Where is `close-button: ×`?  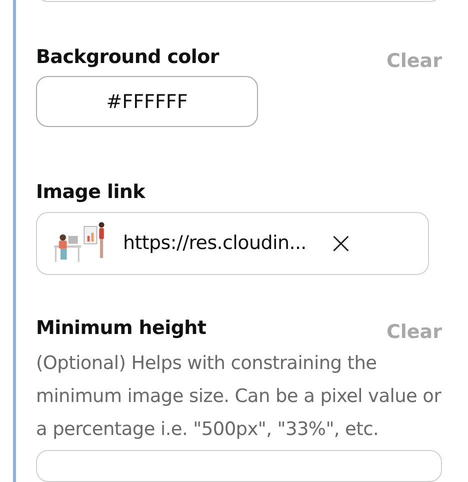 close-button: × is located at coordinates (341, 243).